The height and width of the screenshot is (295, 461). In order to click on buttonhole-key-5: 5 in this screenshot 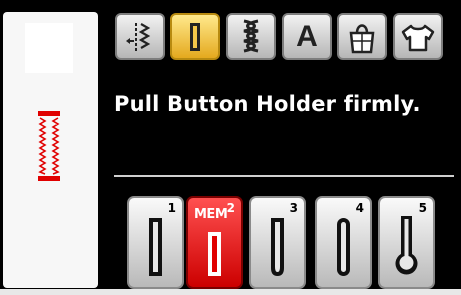, I will do `click(406, 242)`.